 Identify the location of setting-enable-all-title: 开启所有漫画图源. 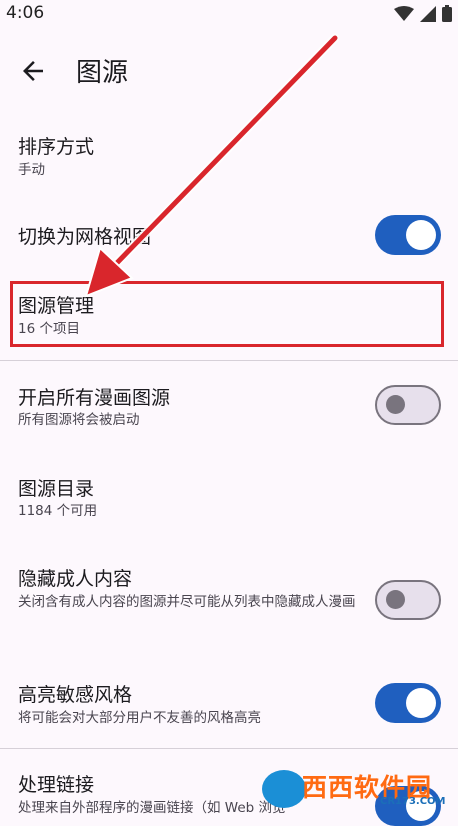
(94, 398).